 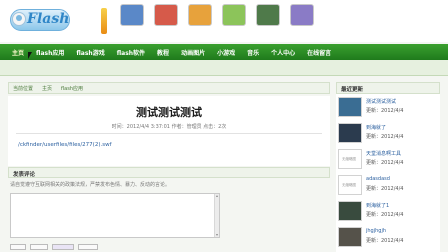 I want to click on nav-item-animated-images: 动画图片, so click(x=193, y=52).